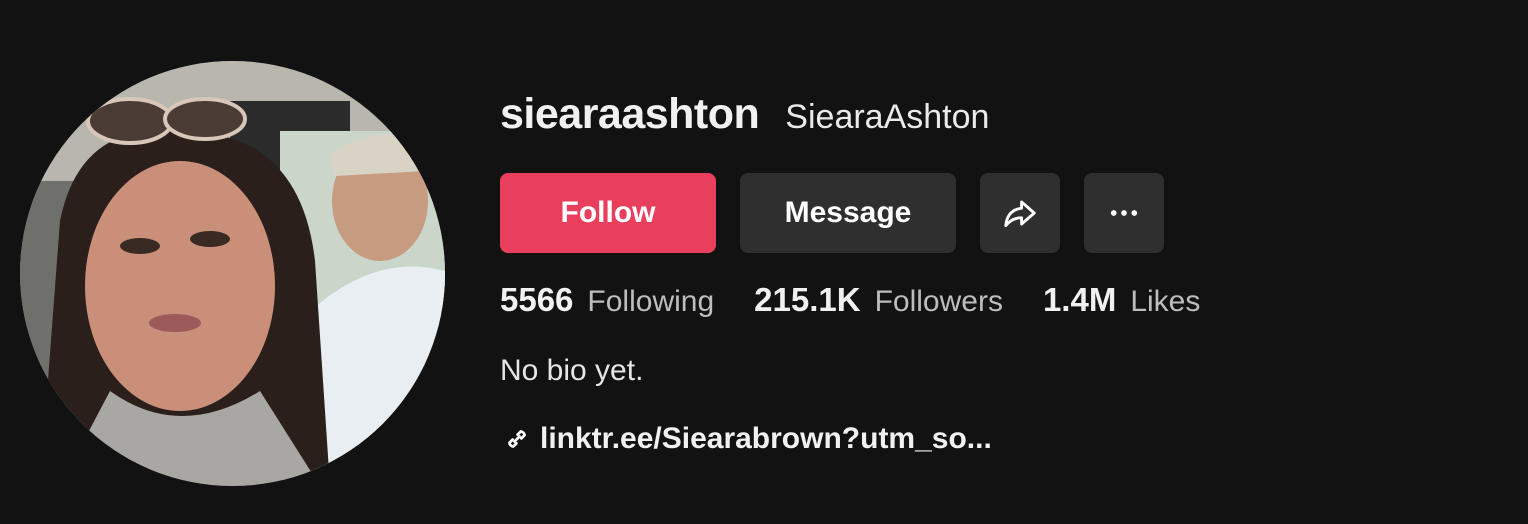 The image size is (1528, 524). I want to click on username: siearaashton, so click(630, 114).